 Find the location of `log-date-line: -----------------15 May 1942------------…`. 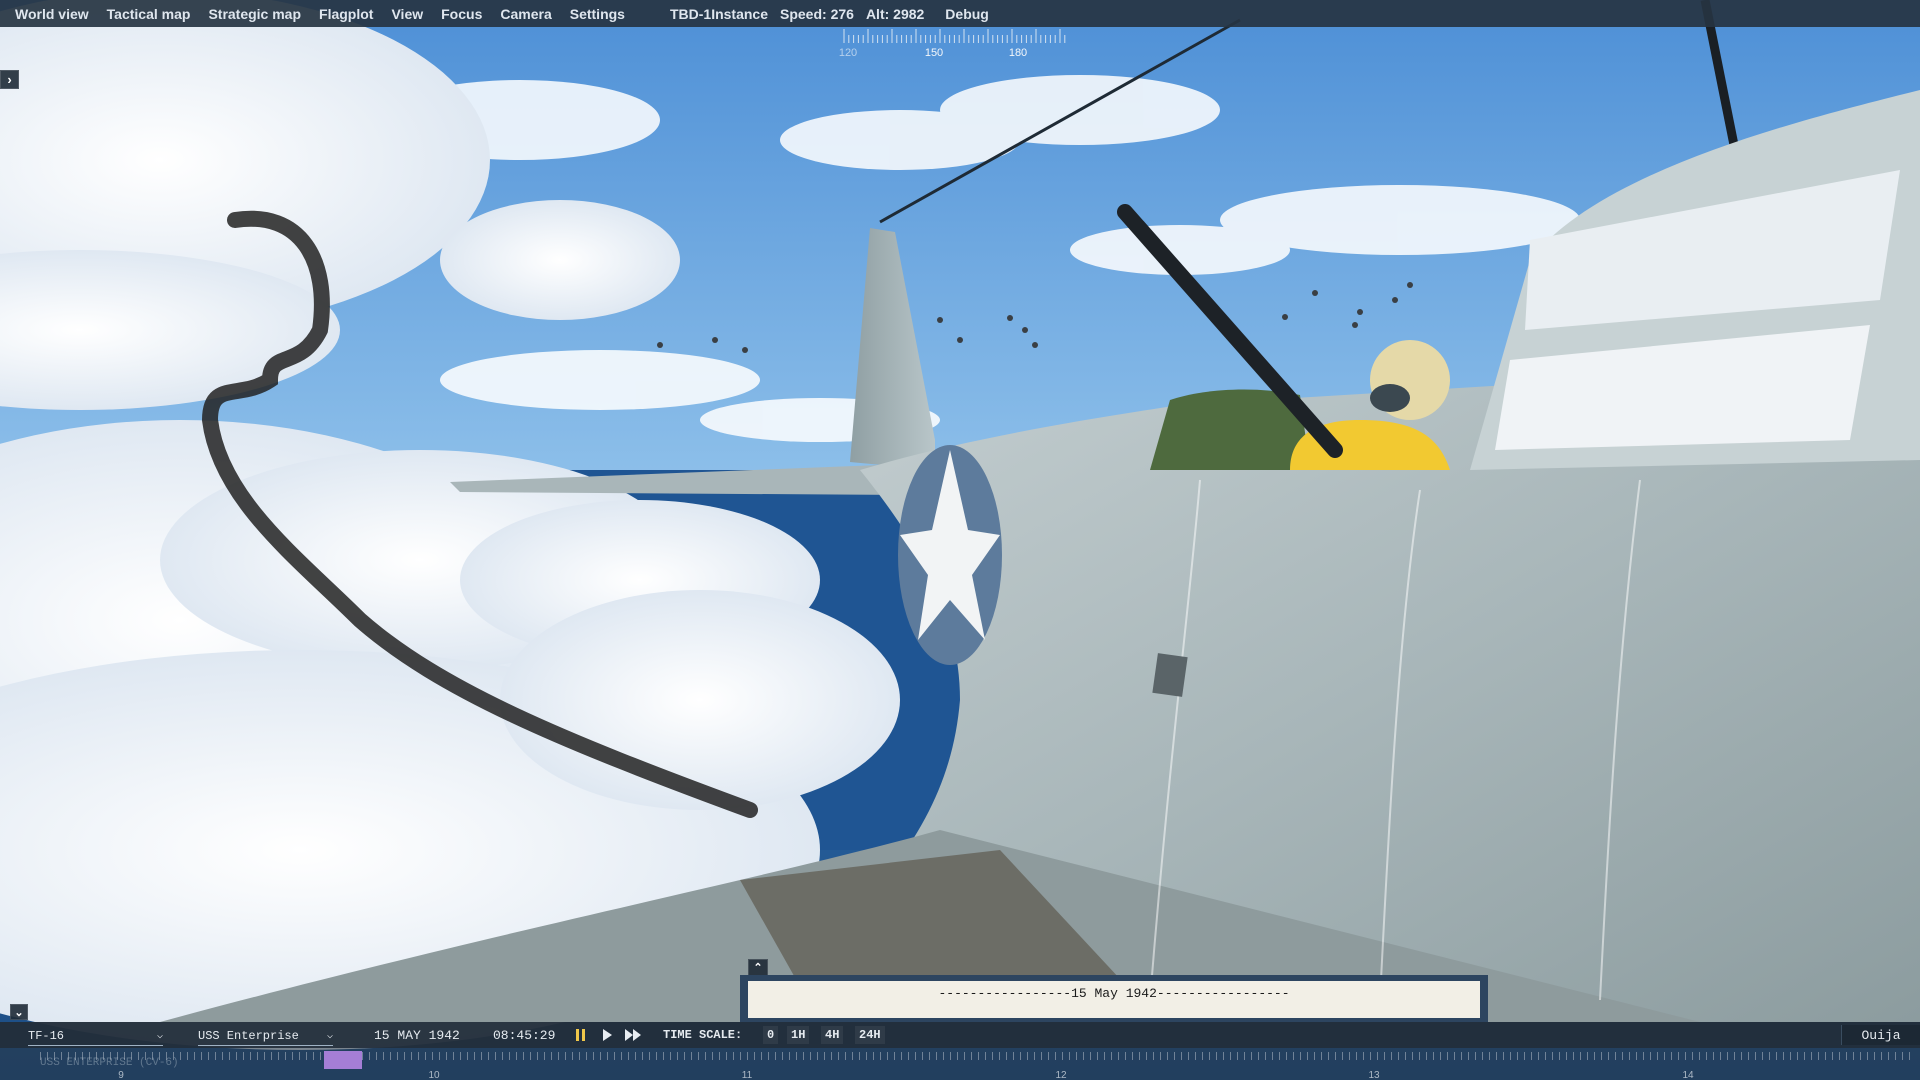

log-date-line: -----------------15 May 1942------------… is located at coordinates (1114, 993).